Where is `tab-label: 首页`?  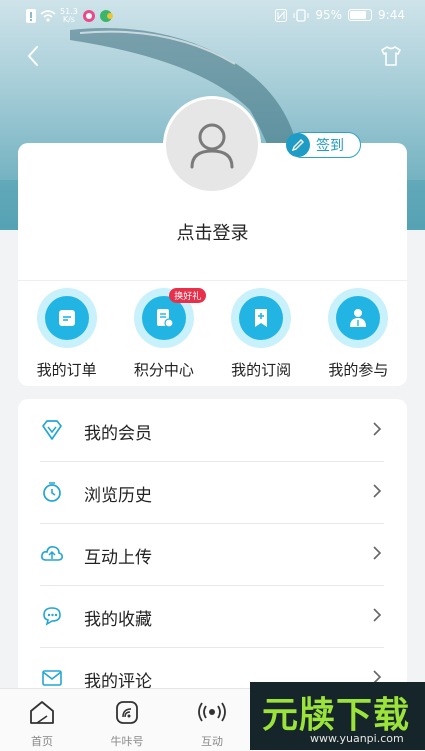
tab-label: 首页 is located at coordinates (42, 741).